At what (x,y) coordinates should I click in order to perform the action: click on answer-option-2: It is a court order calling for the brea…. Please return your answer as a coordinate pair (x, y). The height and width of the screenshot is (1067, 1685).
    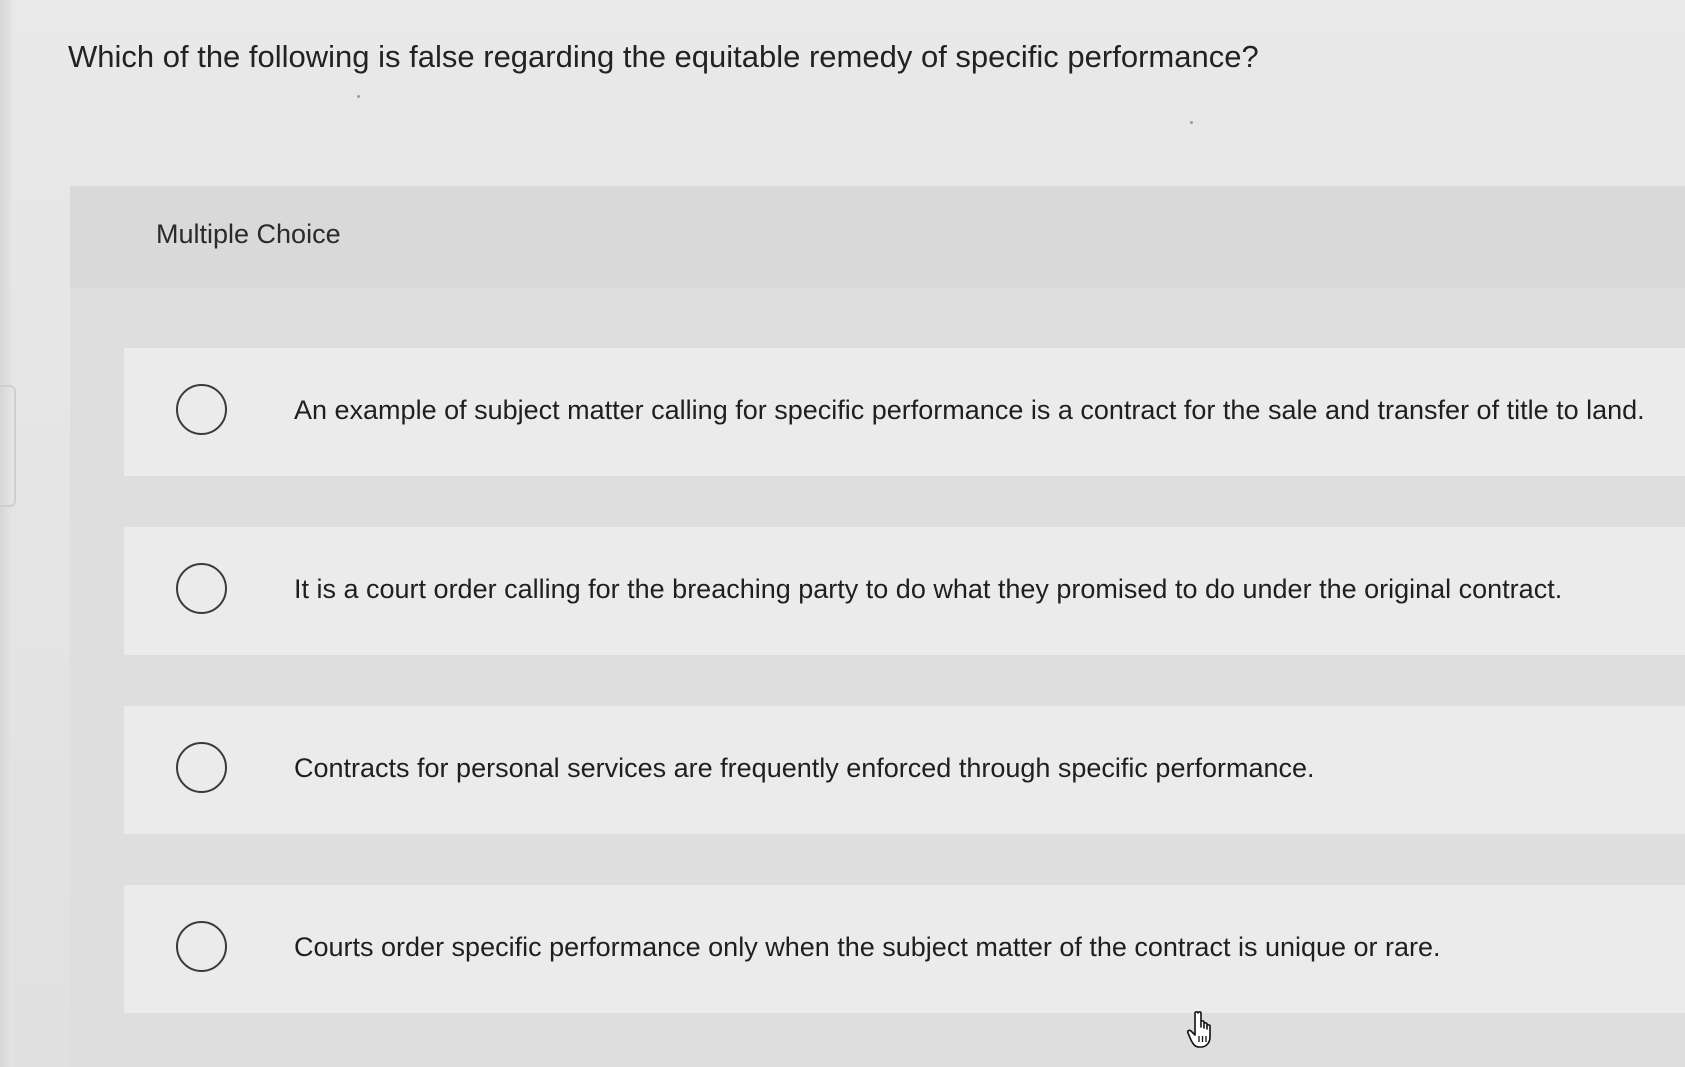
    Looking at the image, I should click on (904, 591).